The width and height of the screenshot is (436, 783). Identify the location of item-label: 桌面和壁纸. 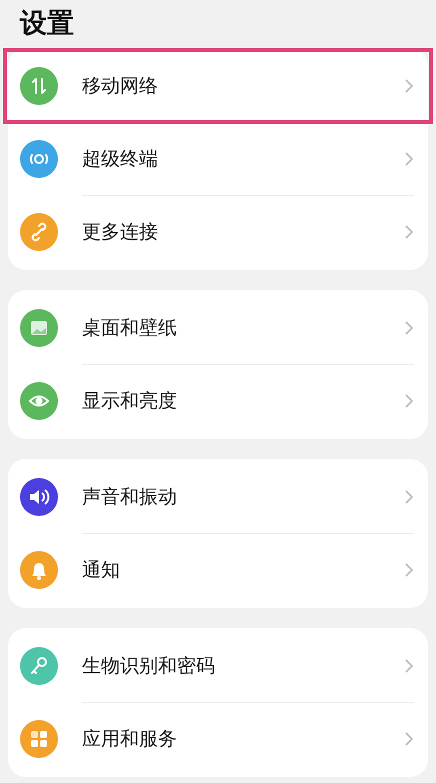
(130, 328).